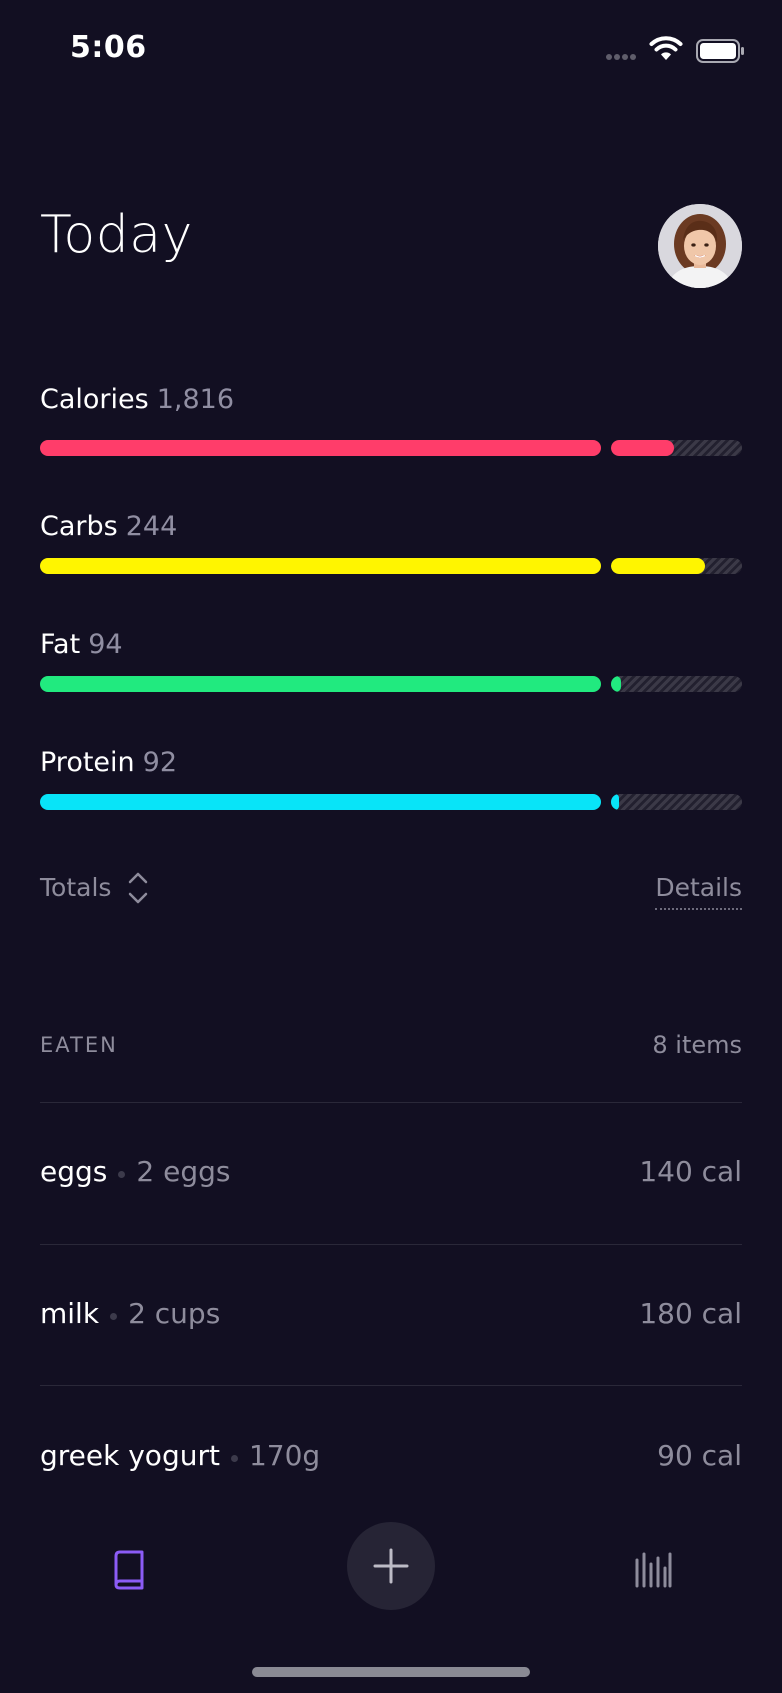 This screenshot has width=782, height=1693. I want to click on totals-toggle: Totals, so click(75, 888).